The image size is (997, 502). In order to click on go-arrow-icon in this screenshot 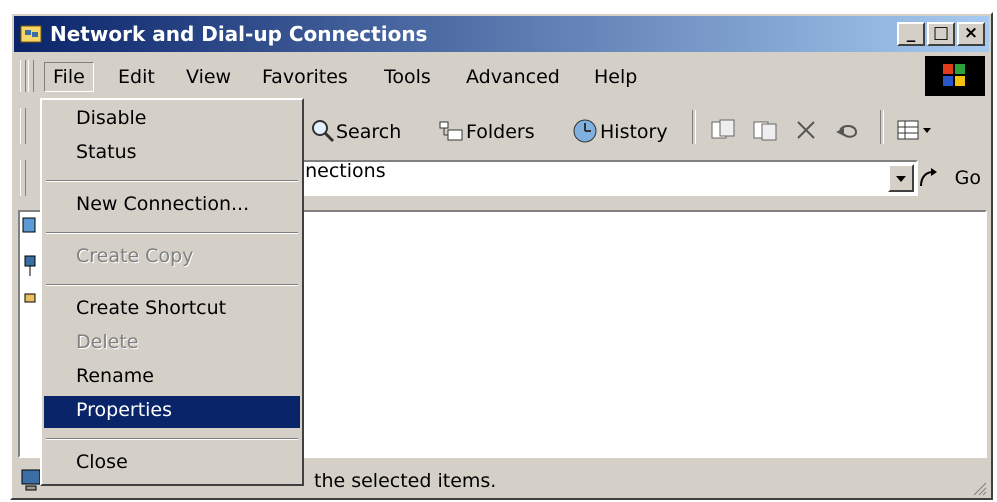, I will do `click(928, 177)`.